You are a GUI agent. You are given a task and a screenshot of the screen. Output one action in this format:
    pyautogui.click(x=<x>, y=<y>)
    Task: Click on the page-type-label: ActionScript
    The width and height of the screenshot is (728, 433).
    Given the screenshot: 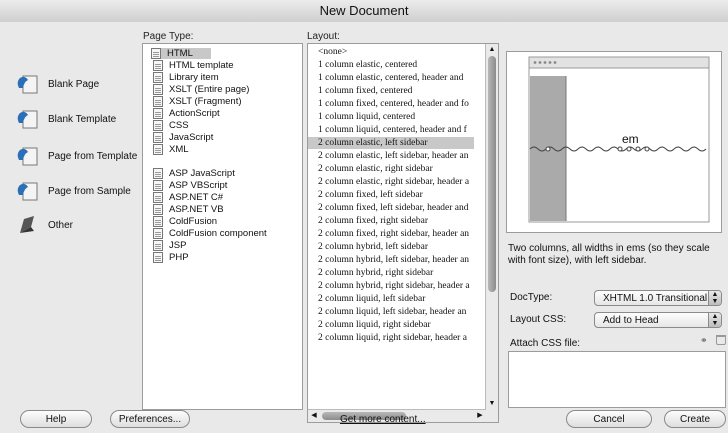 What is the action you would take?
    pyautogui.click(x=194, y=113)
    